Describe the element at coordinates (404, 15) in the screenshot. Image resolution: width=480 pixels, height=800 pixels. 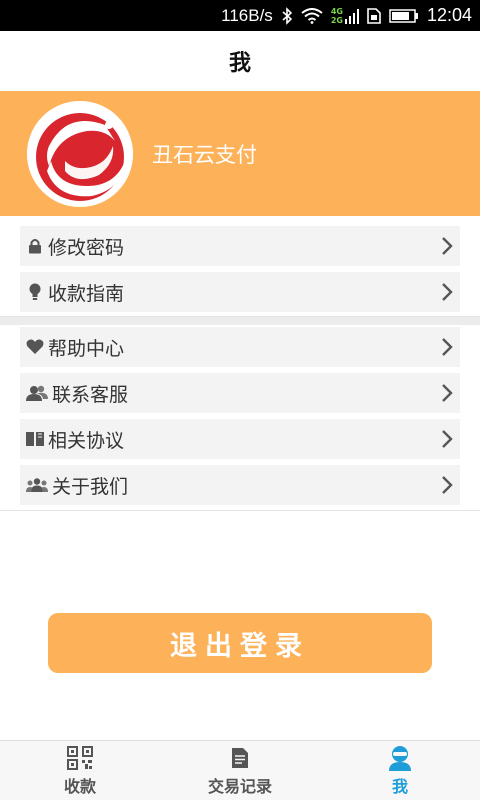
I see `battery-icon` at that location.